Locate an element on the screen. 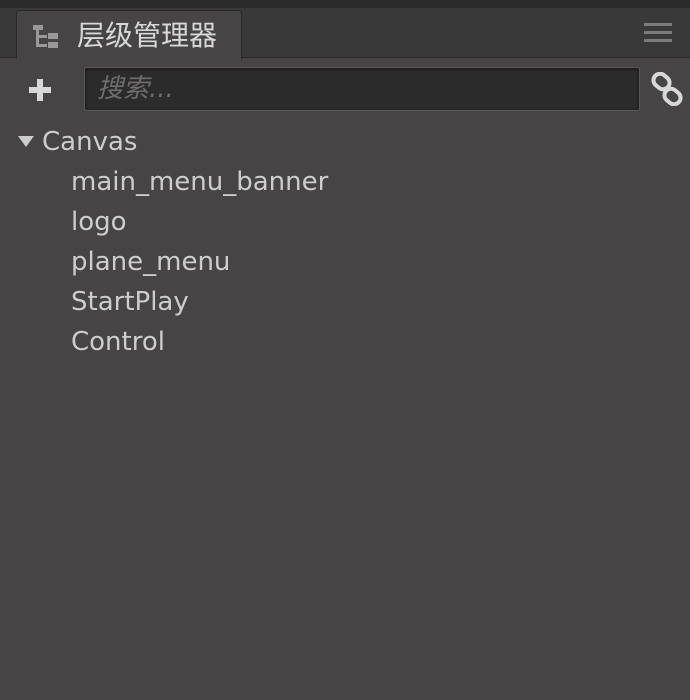 The width and height of the screenshot is (690, 700). search-field is located at coordinates (362, 89).